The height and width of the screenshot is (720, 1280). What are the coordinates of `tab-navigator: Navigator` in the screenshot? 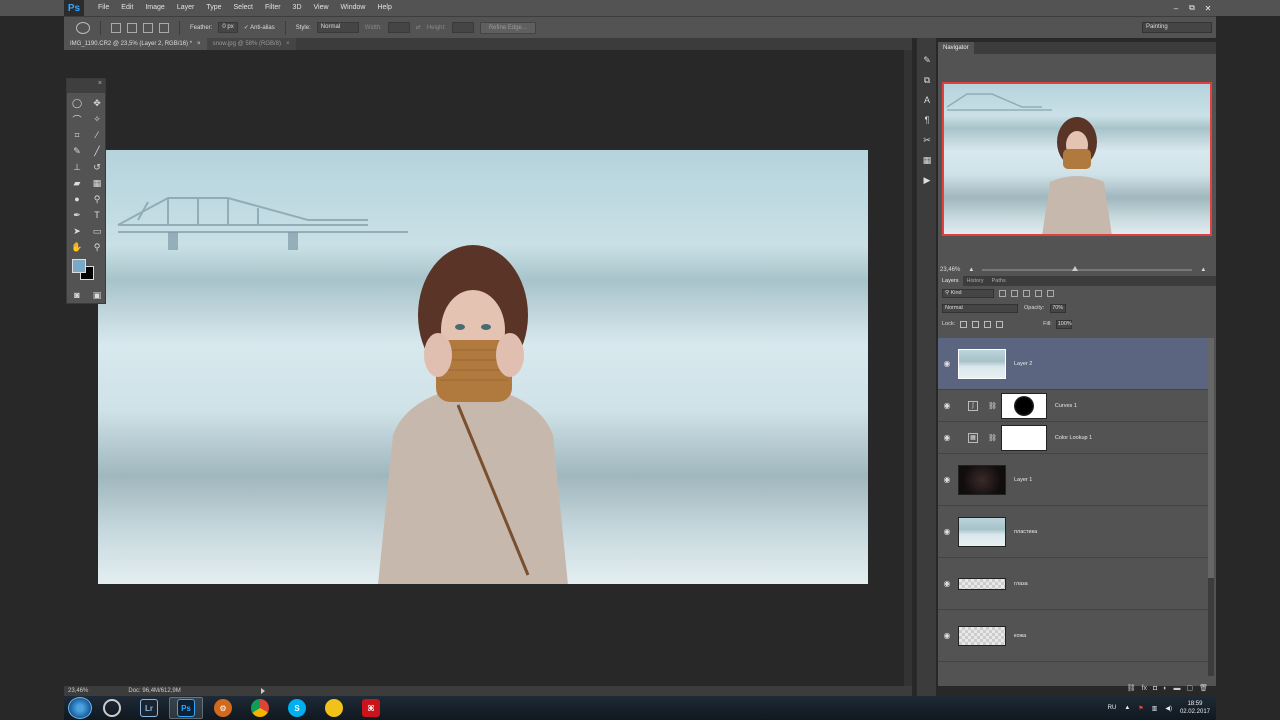 It's located at (956, 48).